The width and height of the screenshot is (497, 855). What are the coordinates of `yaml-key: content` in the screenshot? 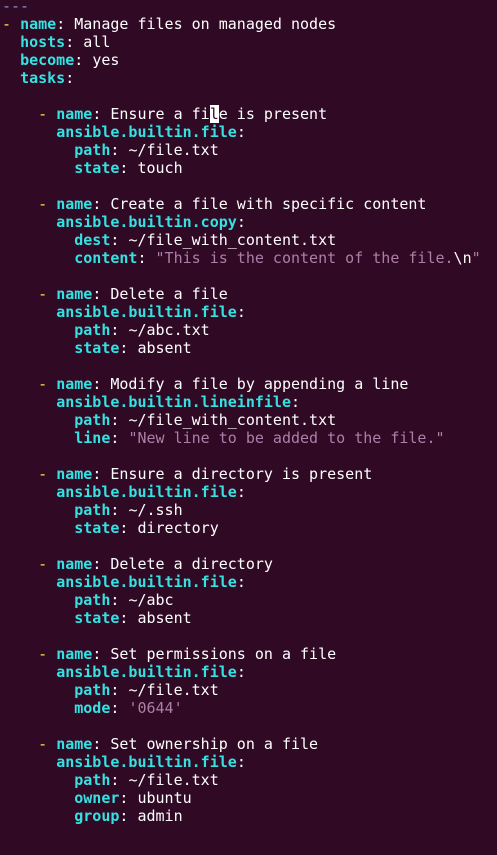 It's located at (106, 258).